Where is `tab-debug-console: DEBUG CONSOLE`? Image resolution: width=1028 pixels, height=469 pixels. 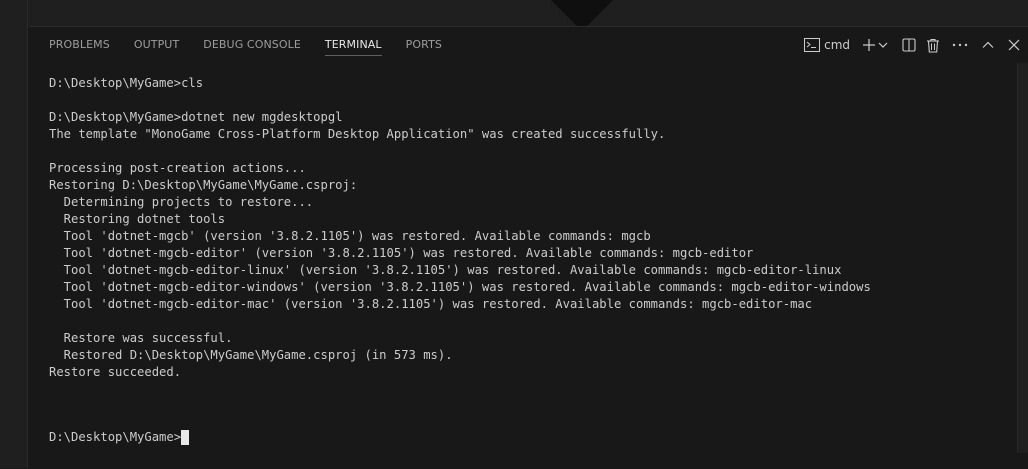
tab-debug-console: DEBUG CONSOLE is located at coordinates (252, 45).